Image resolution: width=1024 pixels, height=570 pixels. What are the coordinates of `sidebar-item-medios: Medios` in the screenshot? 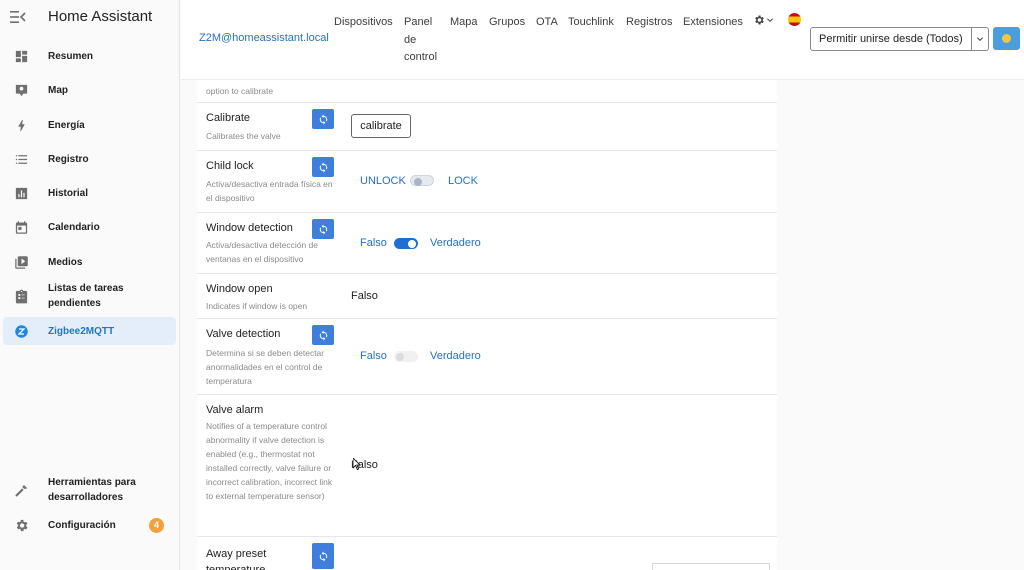 It's located at (89, 262).